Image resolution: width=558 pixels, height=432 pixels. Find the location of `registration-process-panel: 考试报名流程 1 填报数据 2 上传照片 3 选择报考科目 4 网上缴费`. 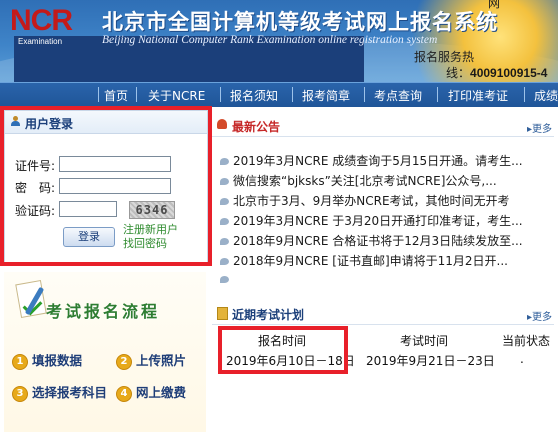

registration-process-panel: 考试报名流程 1 填报数据 2 上传照片 3 选择报考科目 4 网上缴费 is located at coordinates (105, 352).